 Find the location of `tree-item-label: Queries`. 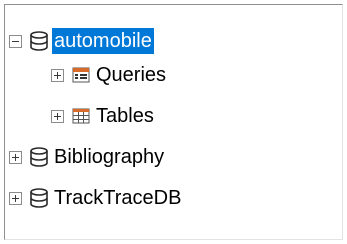

tree-item-label: Queries is located at coordinates (131, 75).